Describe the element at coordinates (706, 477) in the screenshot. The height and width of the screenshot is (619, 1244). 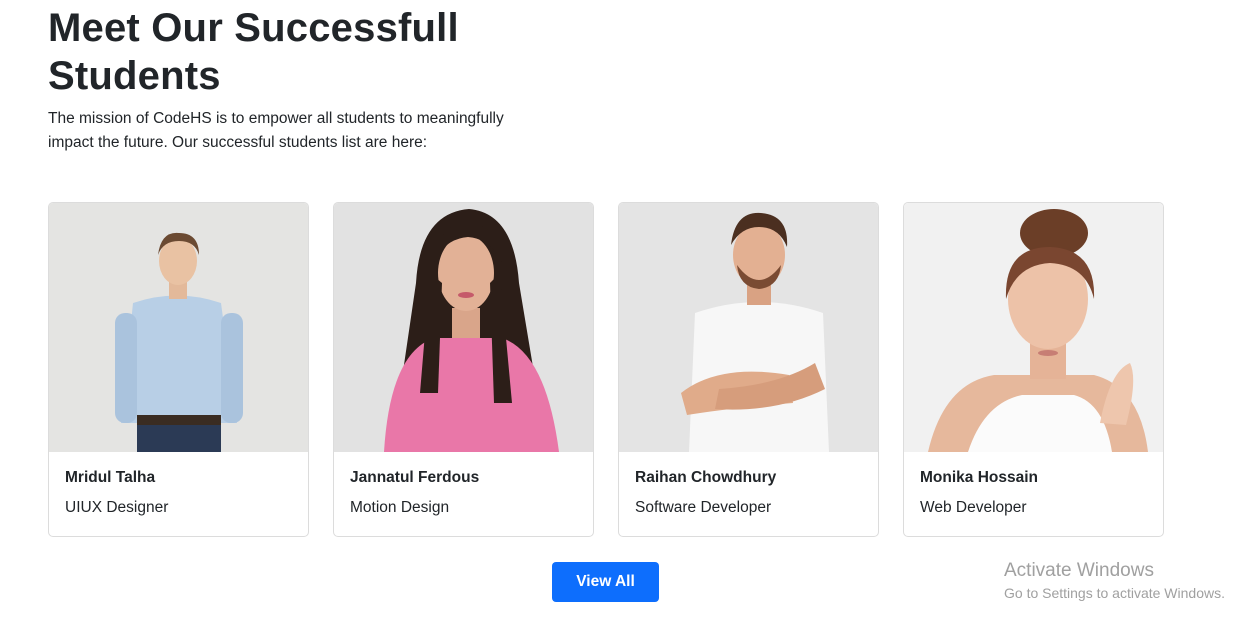
I see `student-name: Raihan Chowdhury` at that location.